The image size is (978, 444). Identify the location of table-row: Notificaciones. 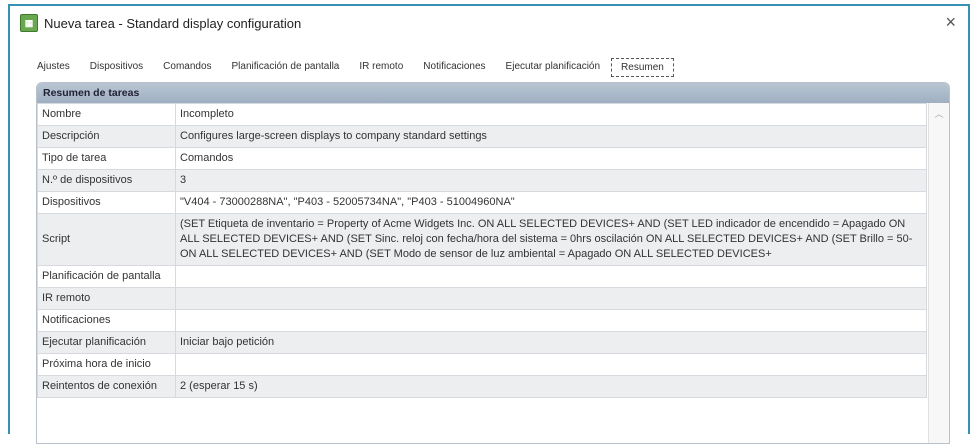
(482, 320).